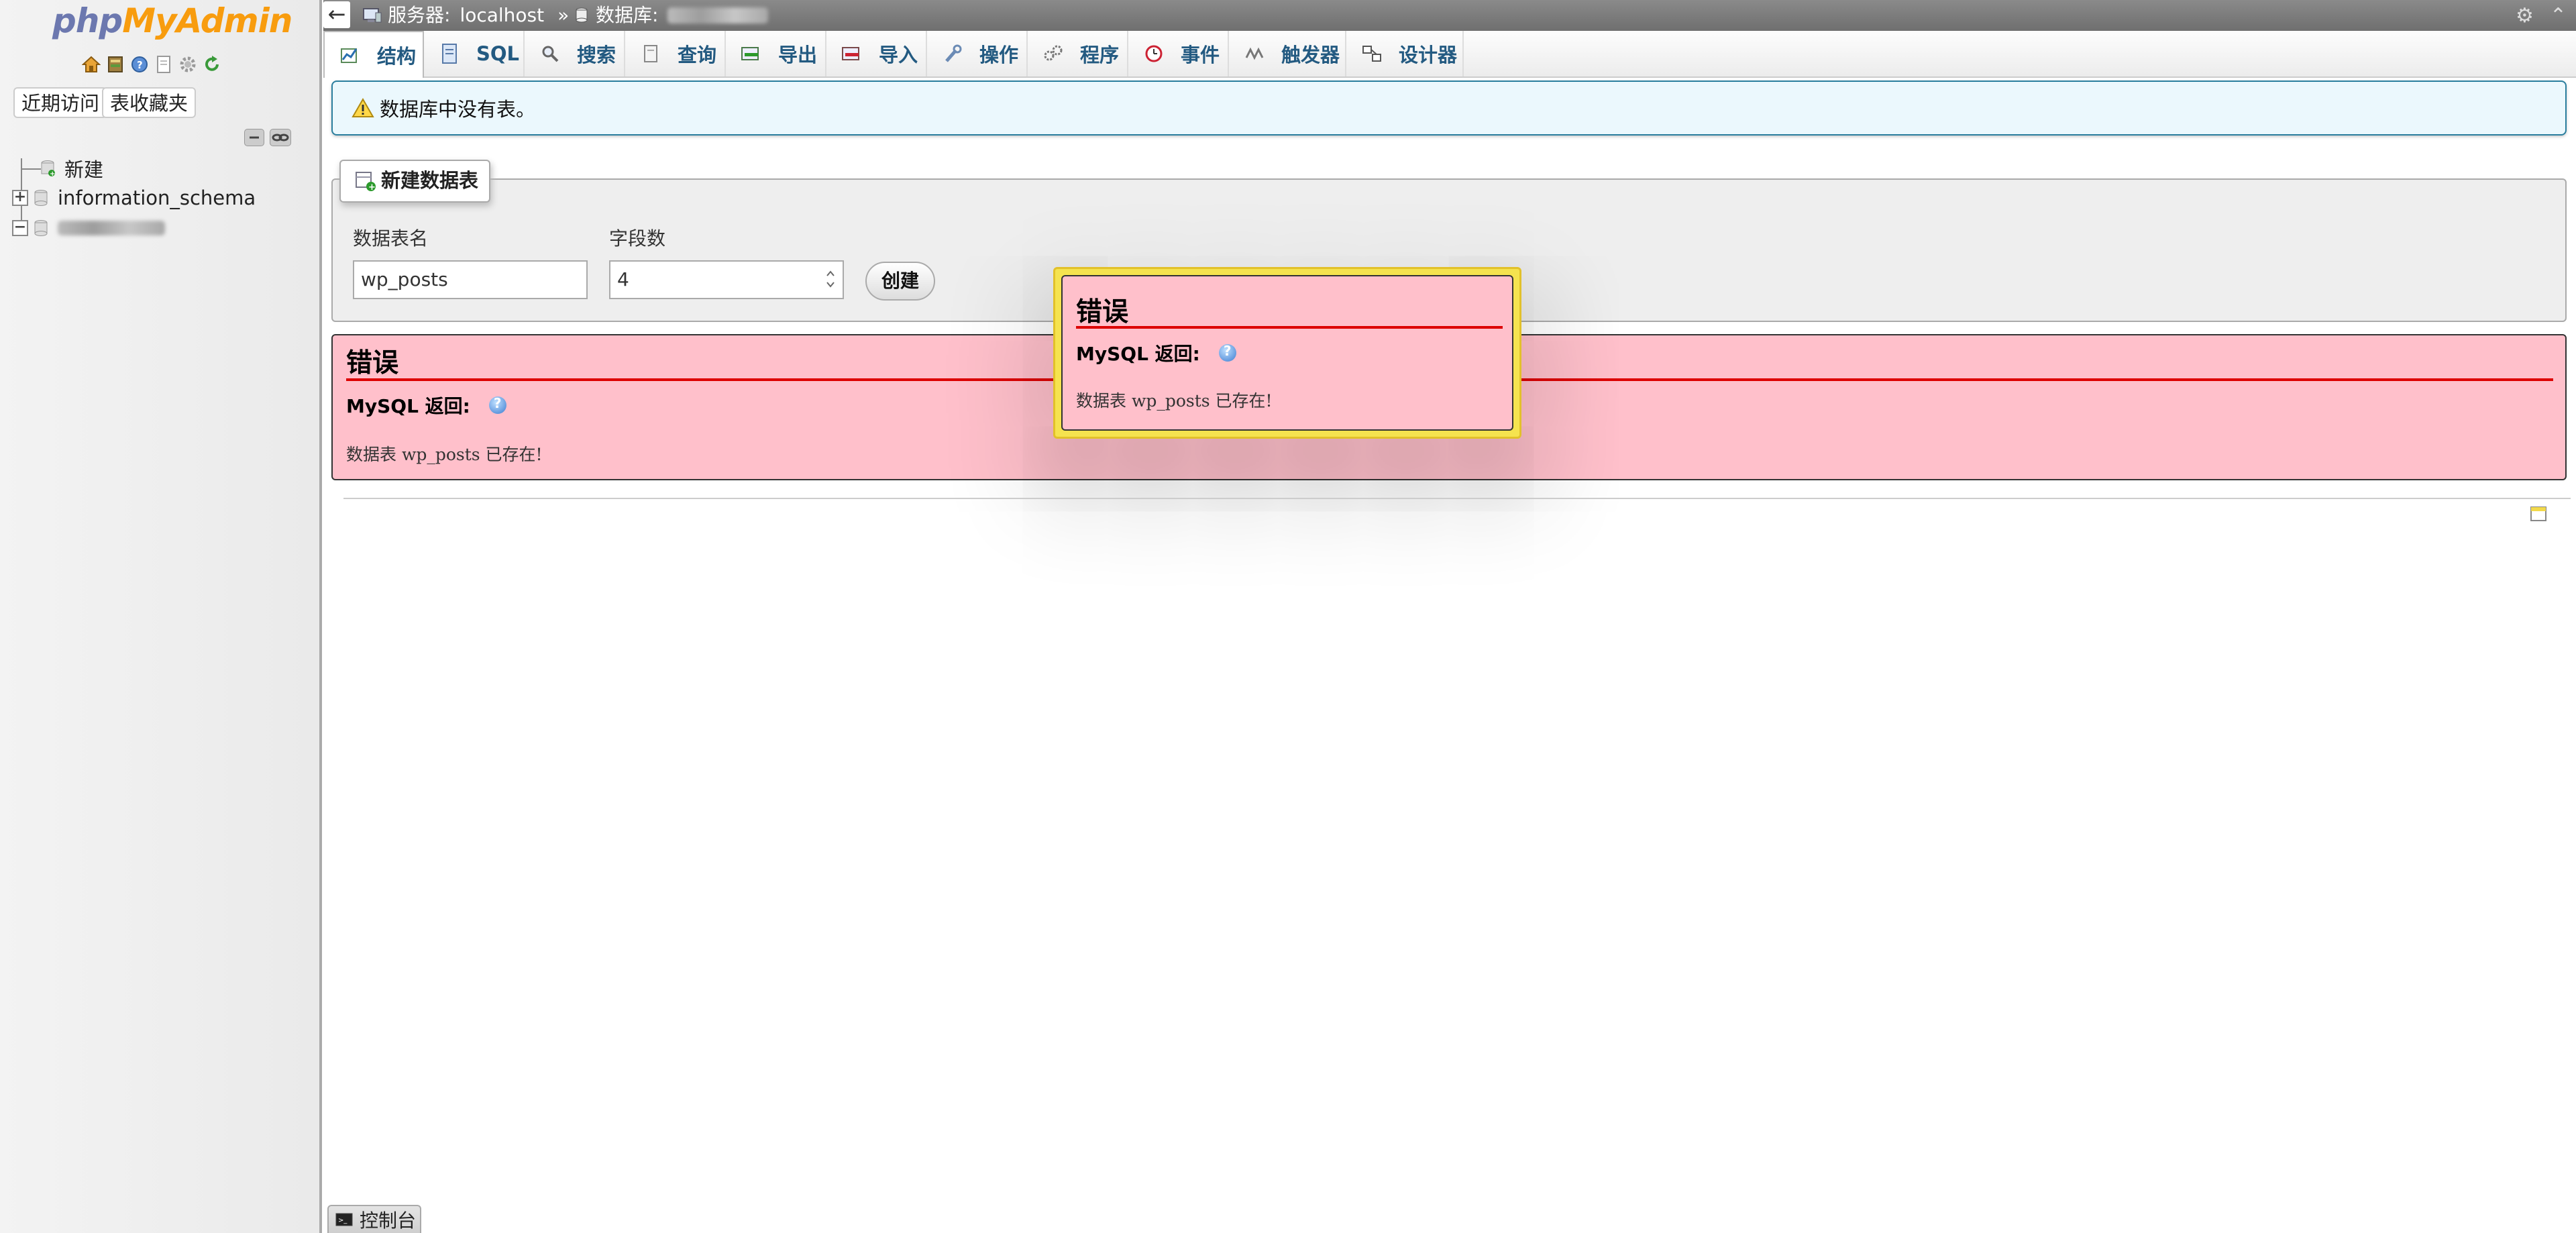  Describe the element at coordinates (212, 65) in the screenshot. I see `reload-icon` at that location.